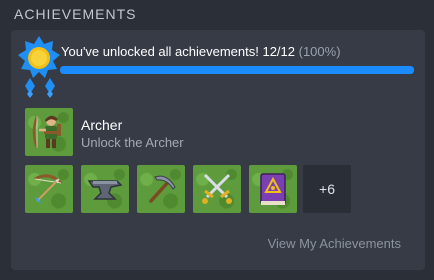 The height and width of the screenshot is (280, 434). What do you see at coordinates (334, 243) in the screenshot?
I see `view-my-achievements-link: View My Achievements` at bounding box center [334, 243].